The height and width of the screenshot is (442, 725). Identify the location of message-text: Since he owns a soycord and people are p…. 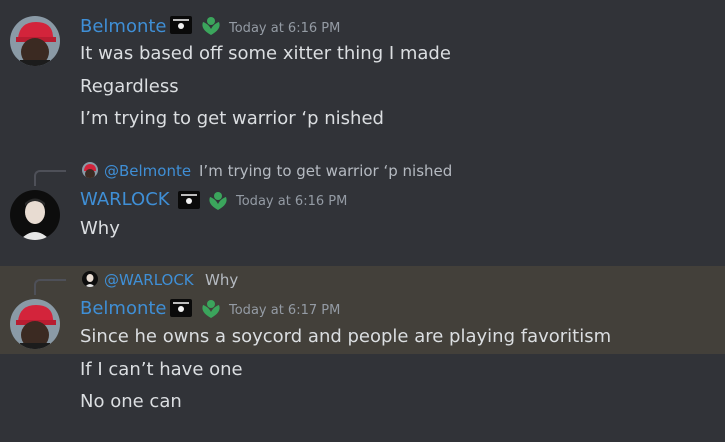
(346, 336).